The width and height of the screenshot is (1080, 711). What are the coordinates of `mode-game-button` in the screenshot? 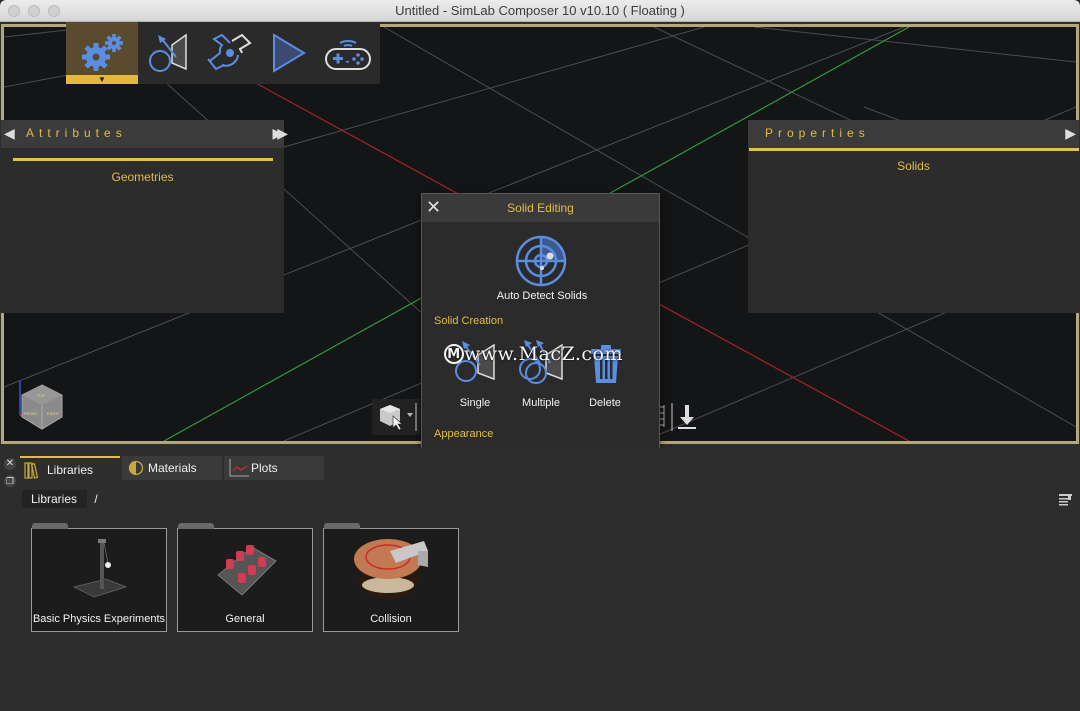 It's located at (348, 53).